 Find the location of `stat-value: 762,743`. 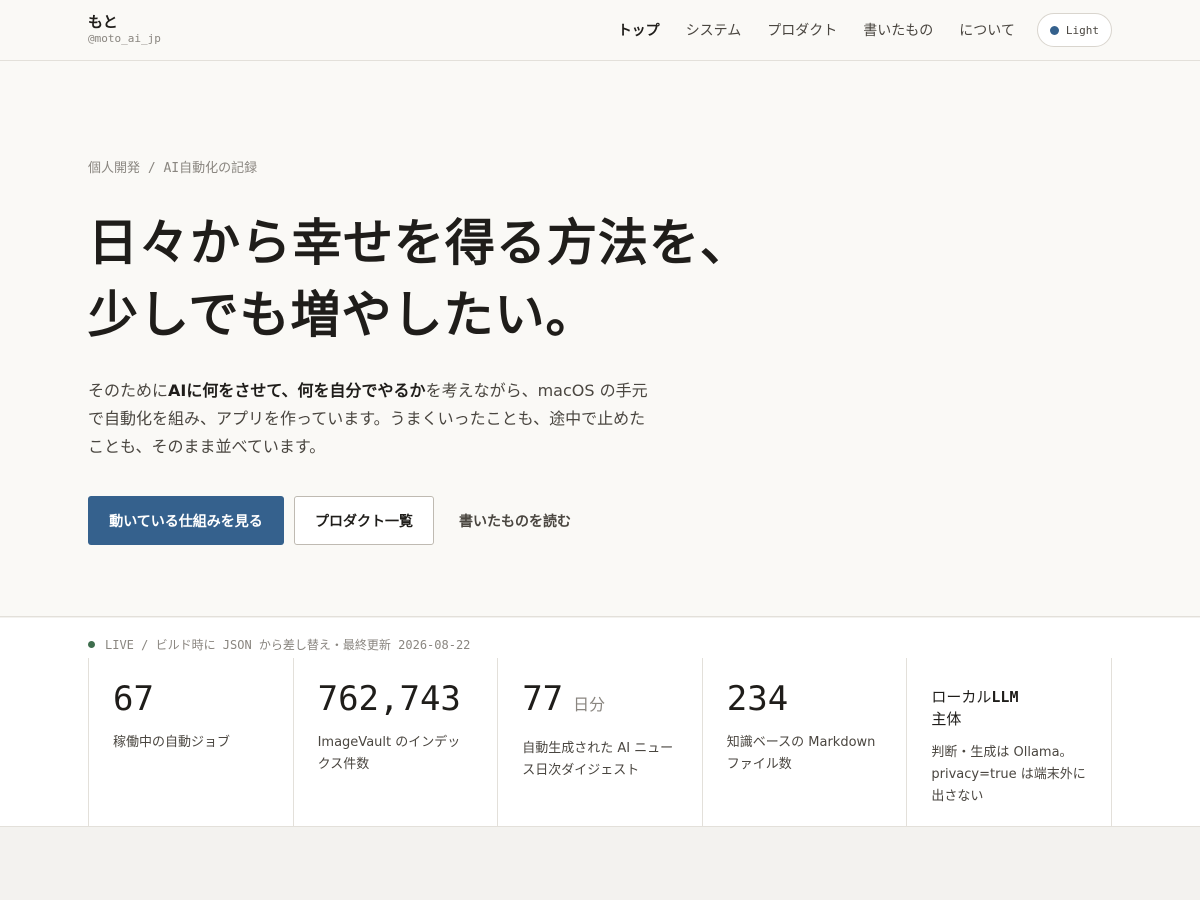

stat-value: 762,743 is located at coordinates (396, 699).